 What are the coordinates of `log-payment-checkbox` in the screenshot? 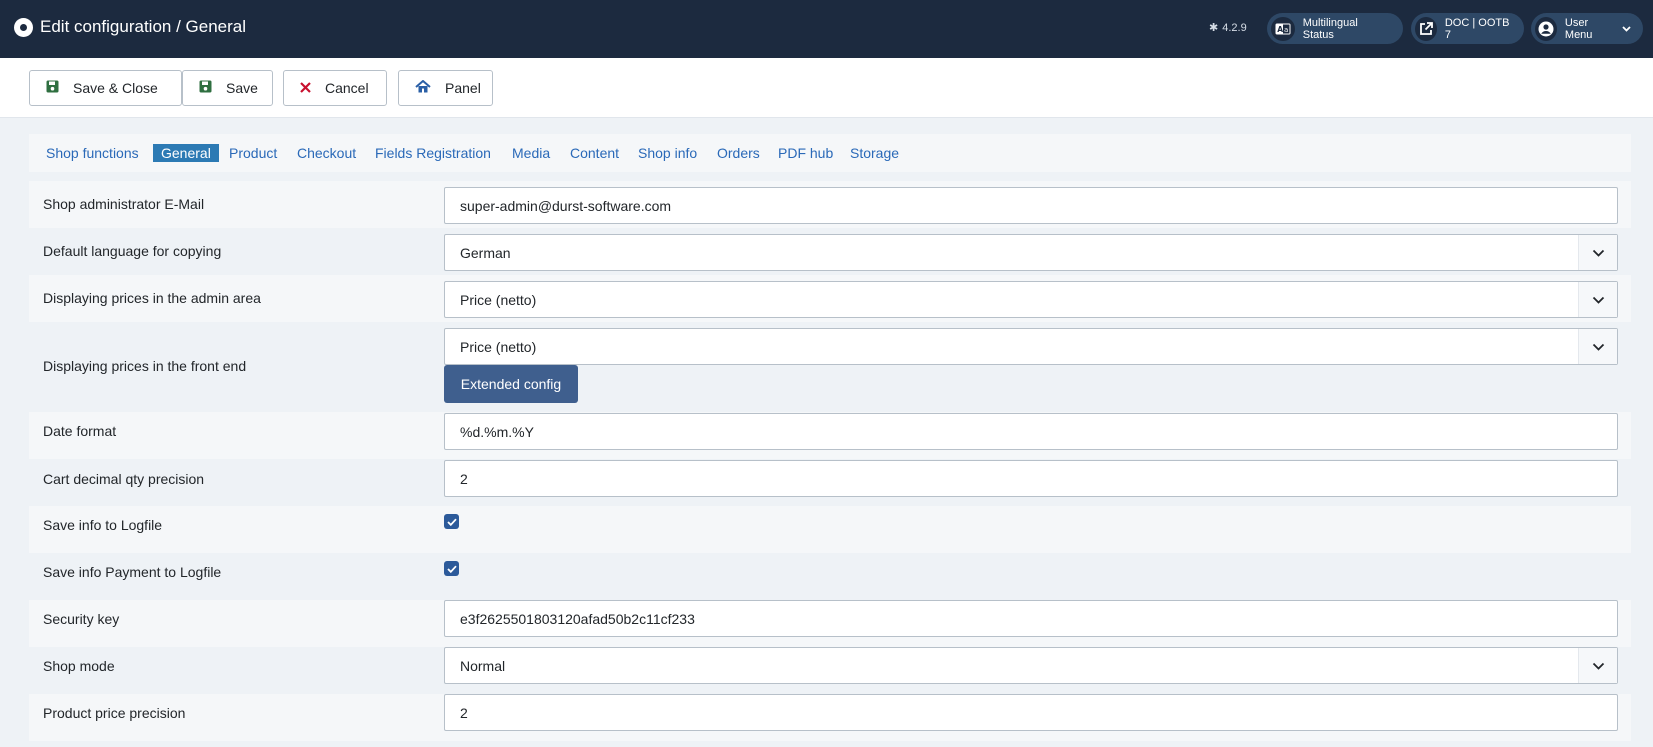 It's located at (451, 568).